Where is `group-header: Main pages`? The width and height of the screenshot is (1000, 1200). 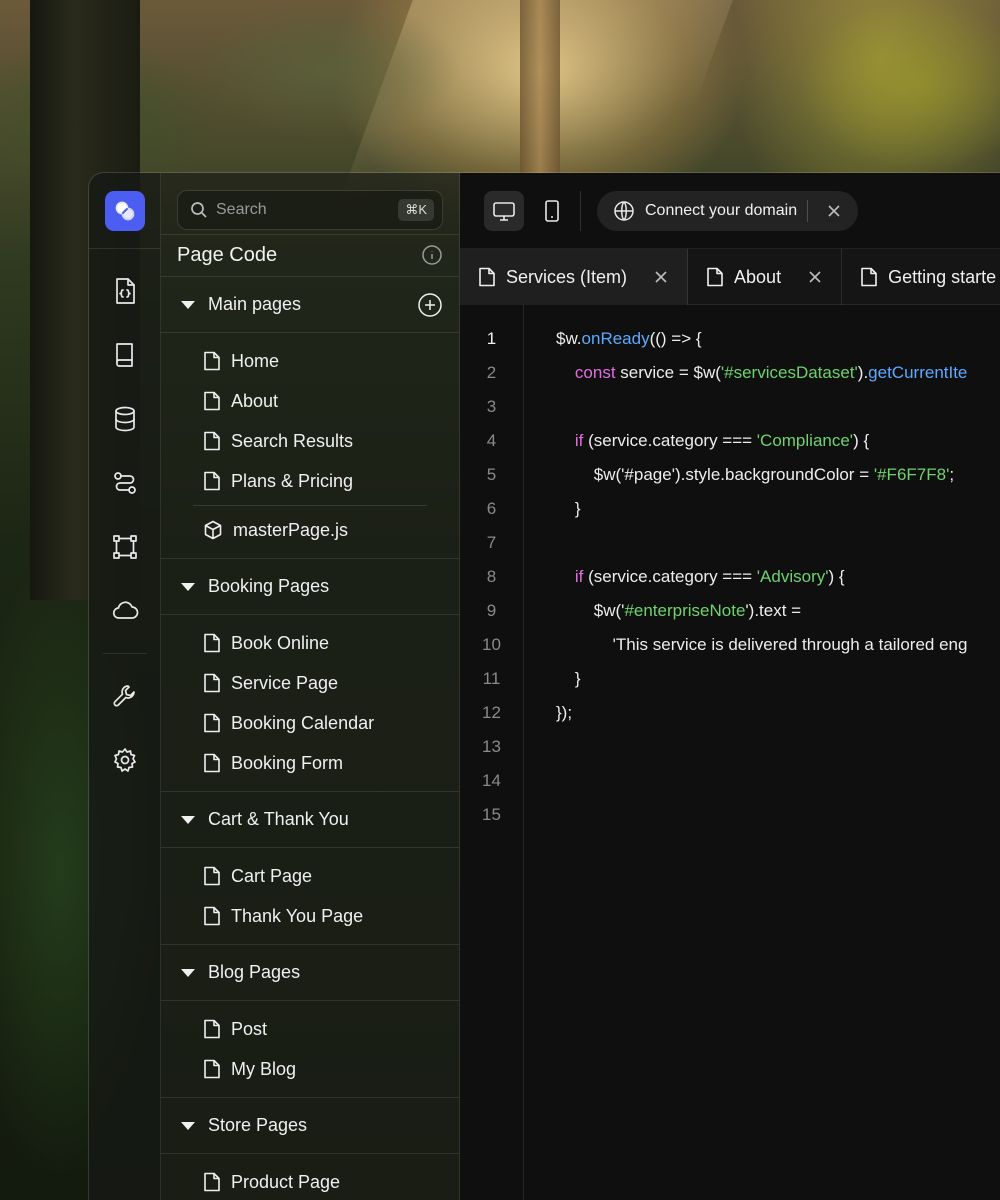
group-header: Main pages is located at coordinates (310, 305).